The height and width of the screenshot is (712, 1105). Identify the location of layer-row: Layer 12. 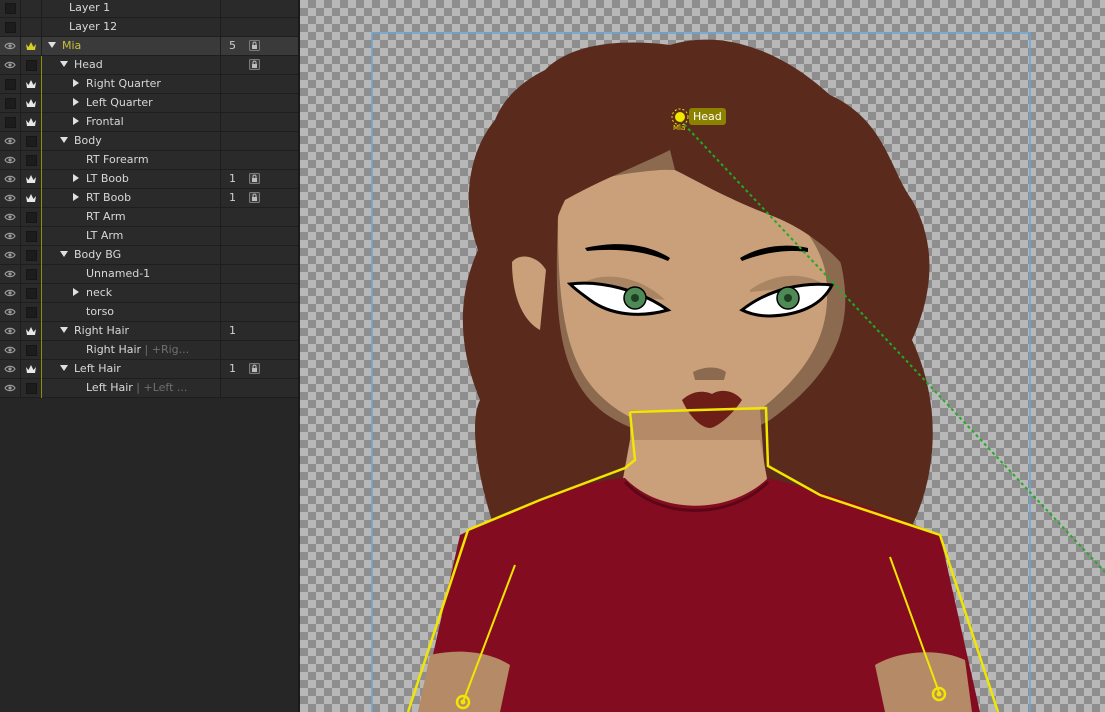
(149, 27).